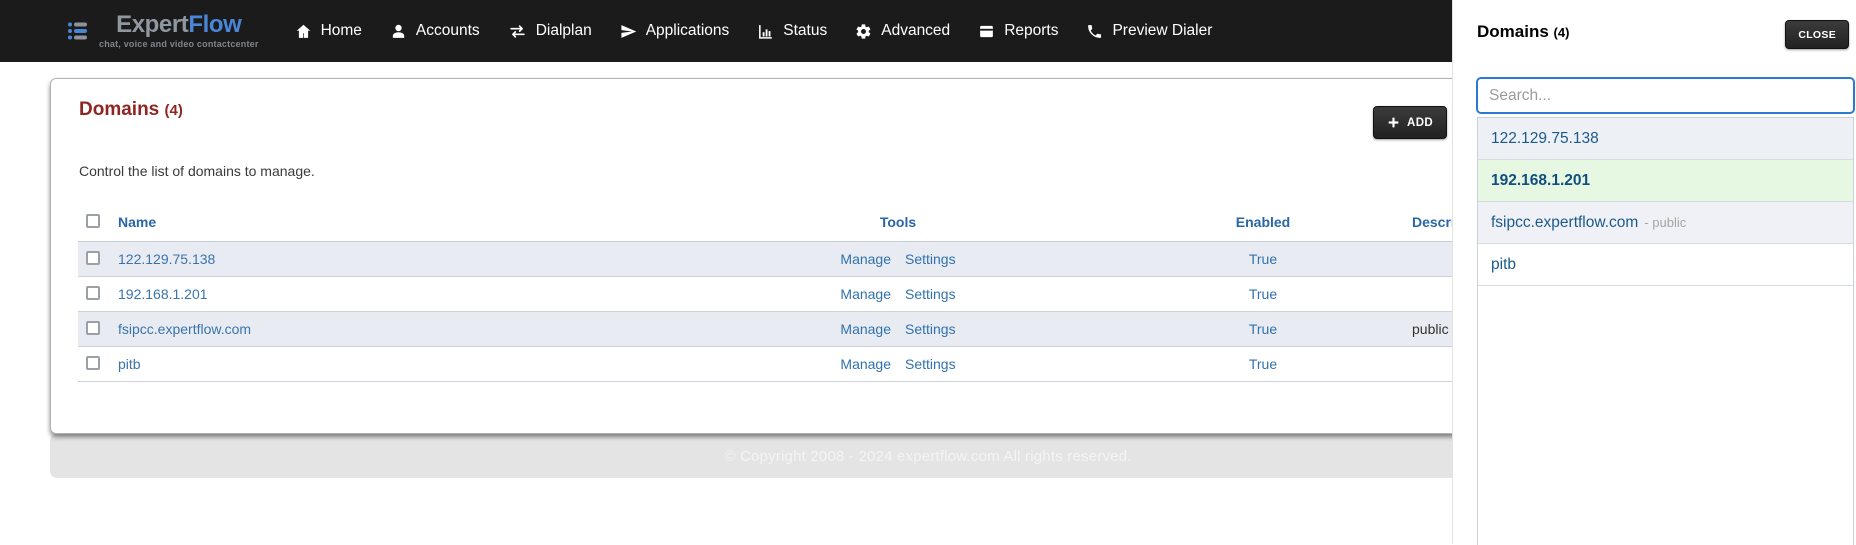 This screenshot has height=545, width=1856. I want to click on domain-name-link: fsipcc.expertflow.com, so click(184, 329).